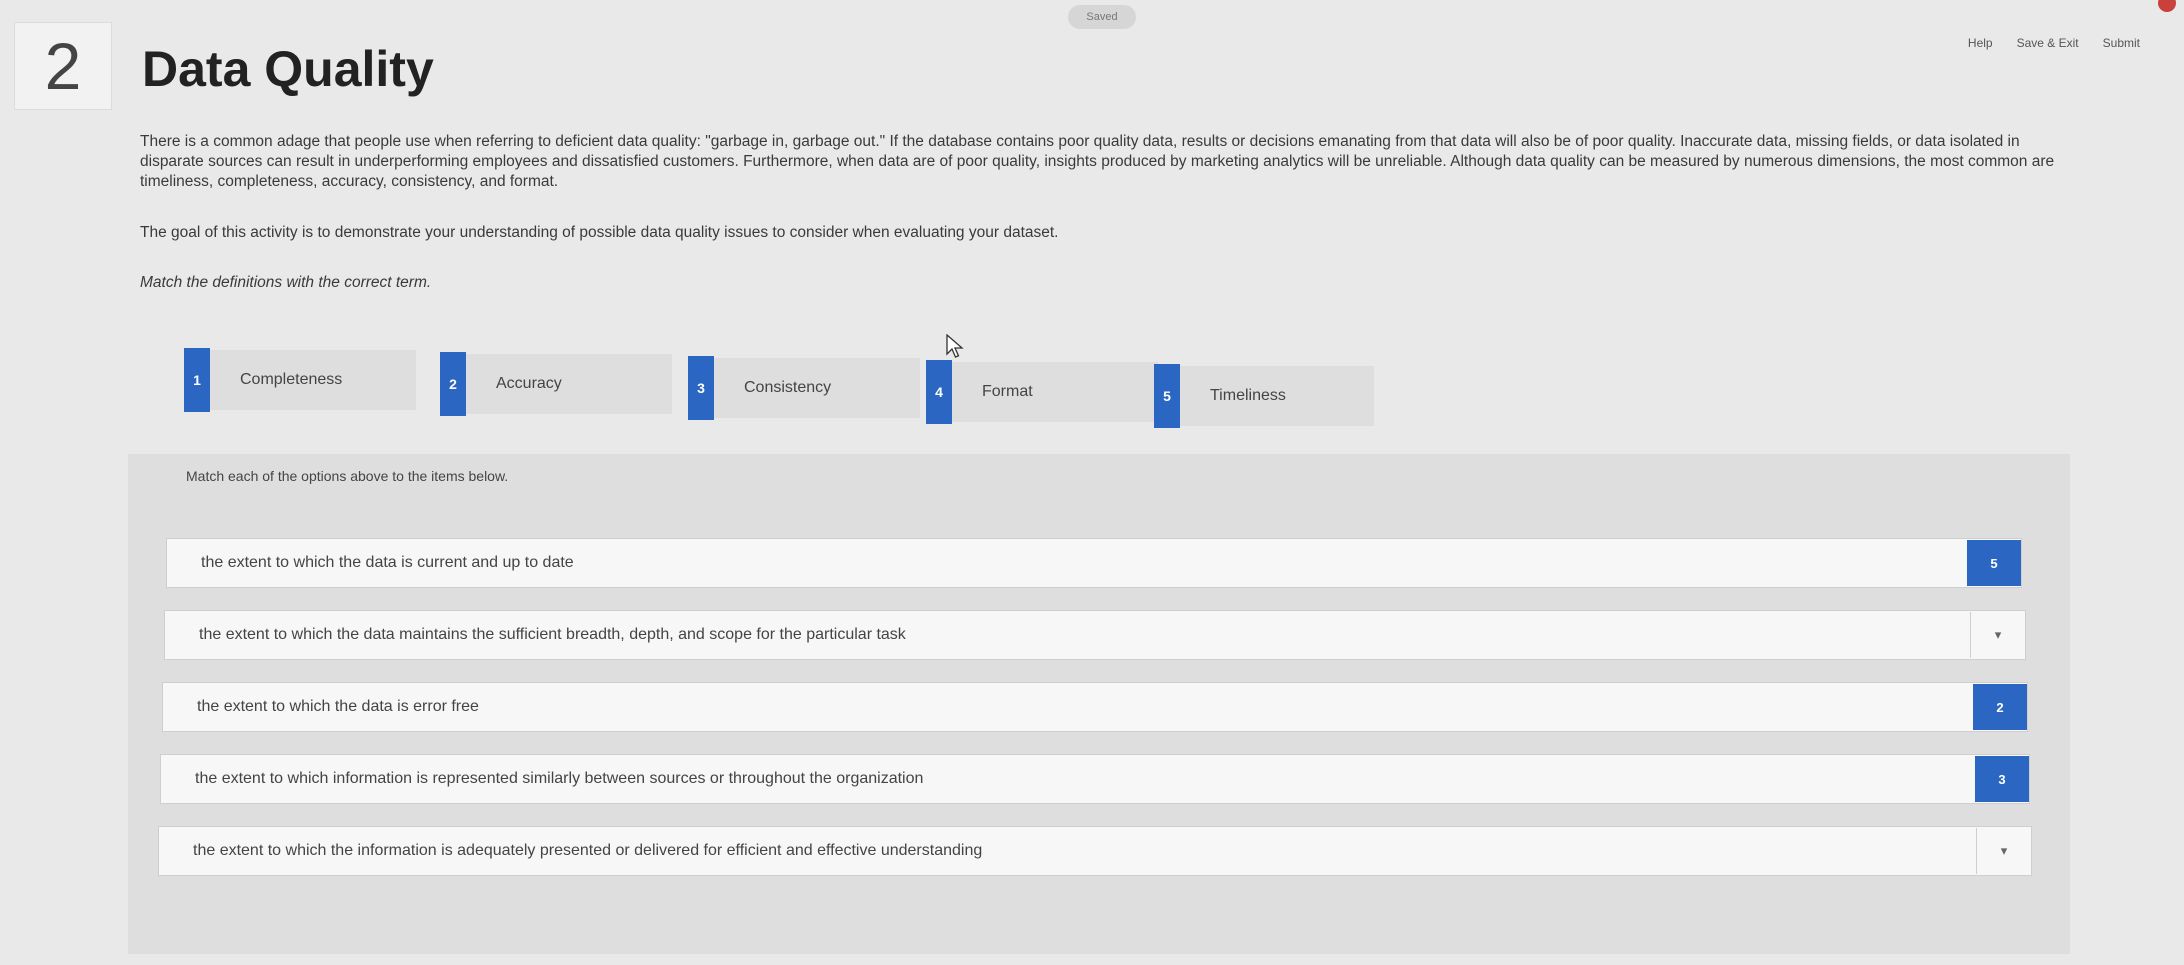 The image size is (2184, 965). What do you see at coordinates (288, 69) in the screenshot?
I see `question-title: Data Quality` at bounding box center [288, 69].